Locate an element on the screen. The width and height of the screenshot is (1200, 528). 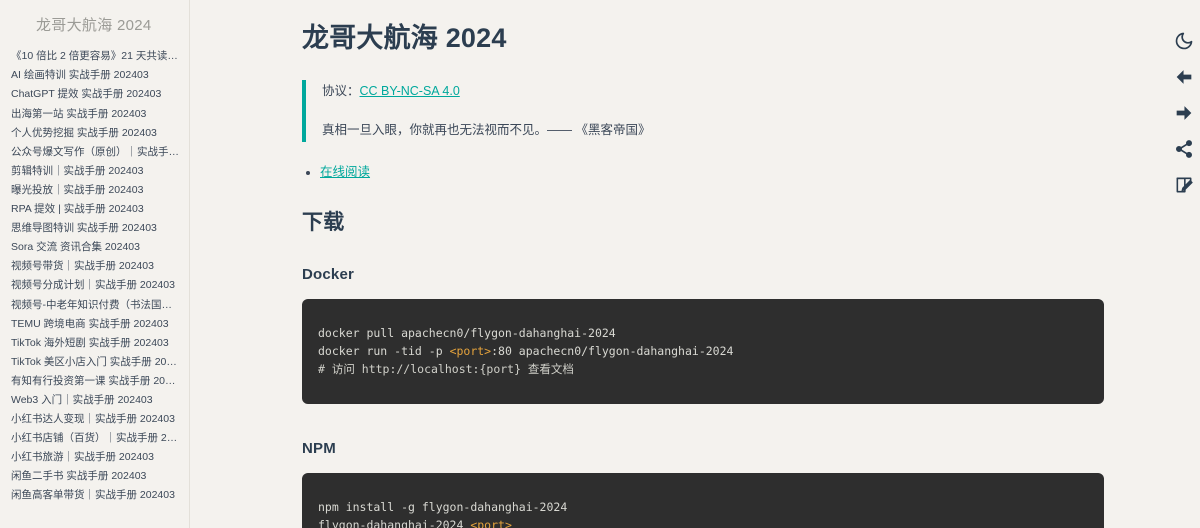
arrow-right-icon is located at coordinates (1184, 113).